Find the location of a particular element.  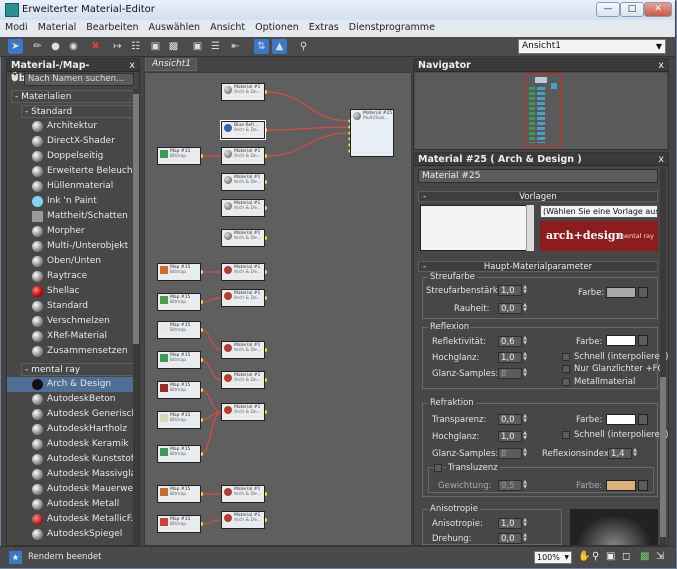

close-button: ✕ is located at coordinates (658, 9).